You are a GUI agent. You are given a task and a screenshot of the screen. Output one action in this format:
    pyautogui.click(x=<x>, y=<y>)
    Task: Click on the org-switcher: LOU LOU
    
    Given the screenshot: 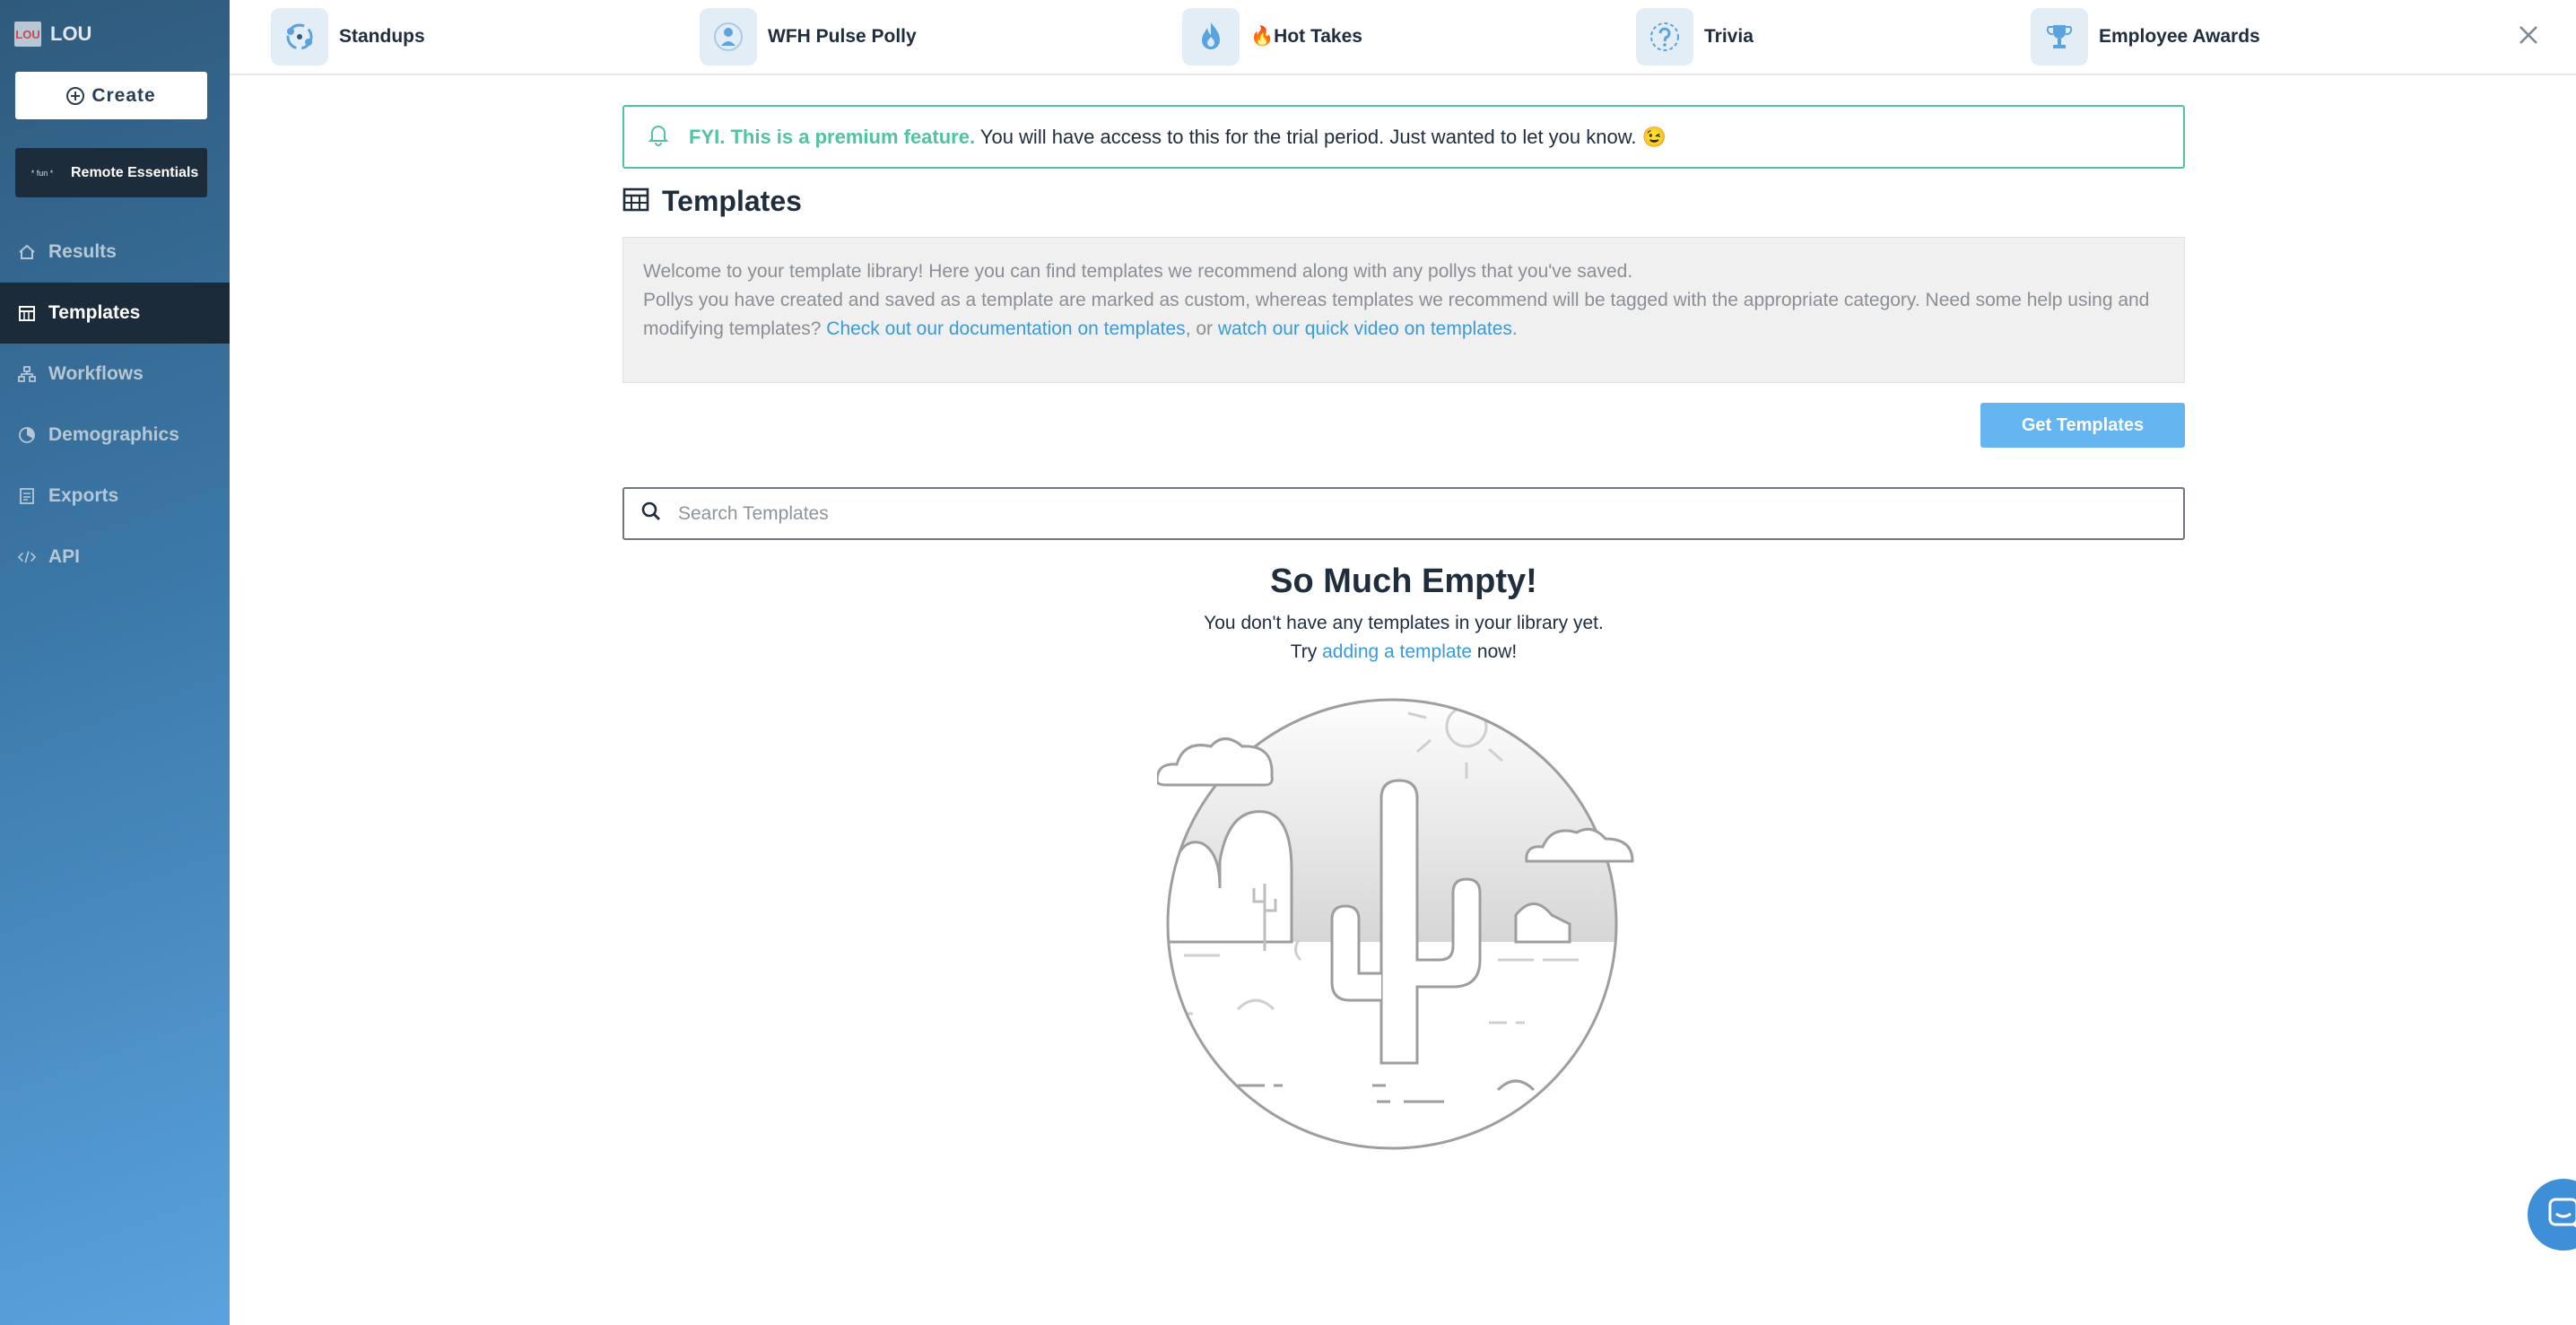 What is the action you would take?
    pyautogui.click(x=52, y=34)
    